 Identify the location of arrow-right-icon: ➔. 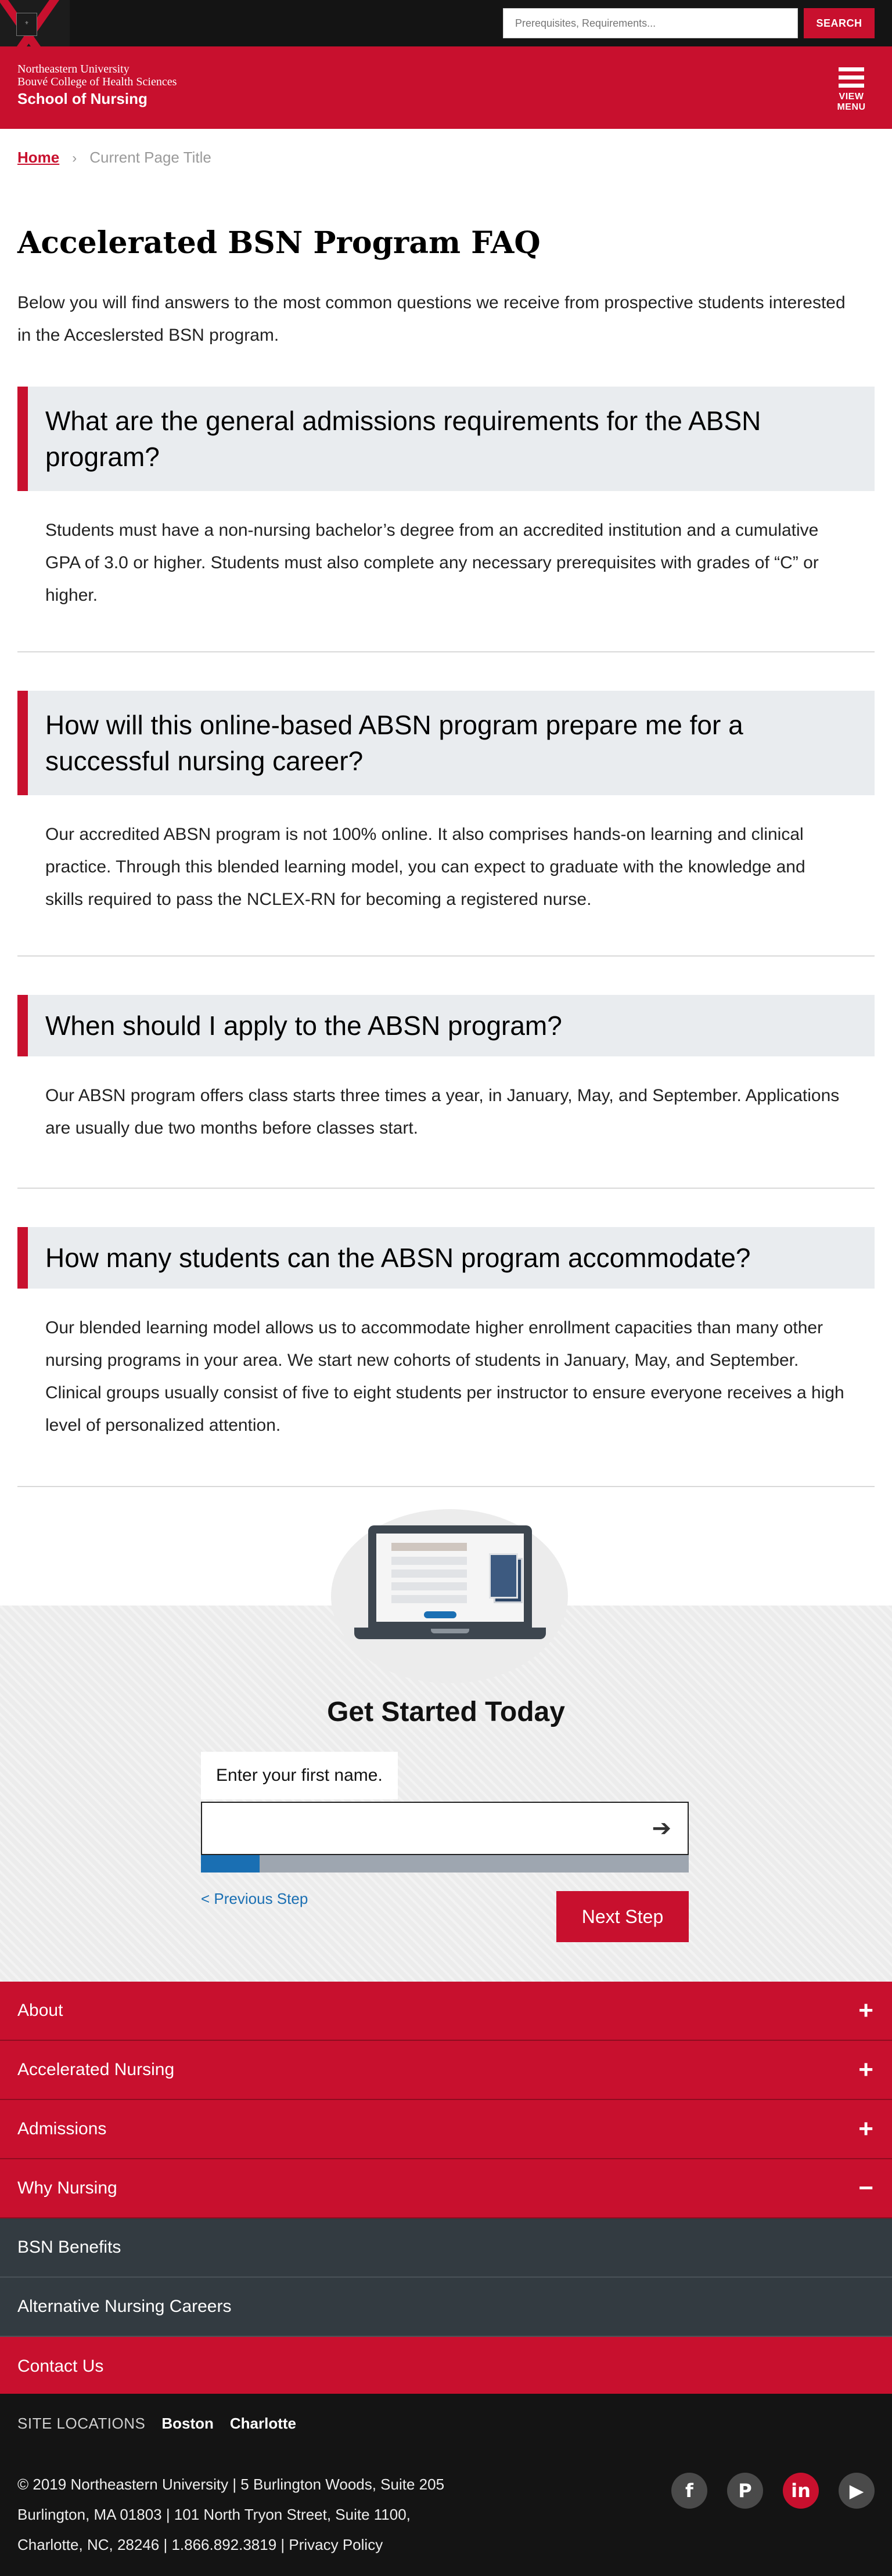
(661, 1829).